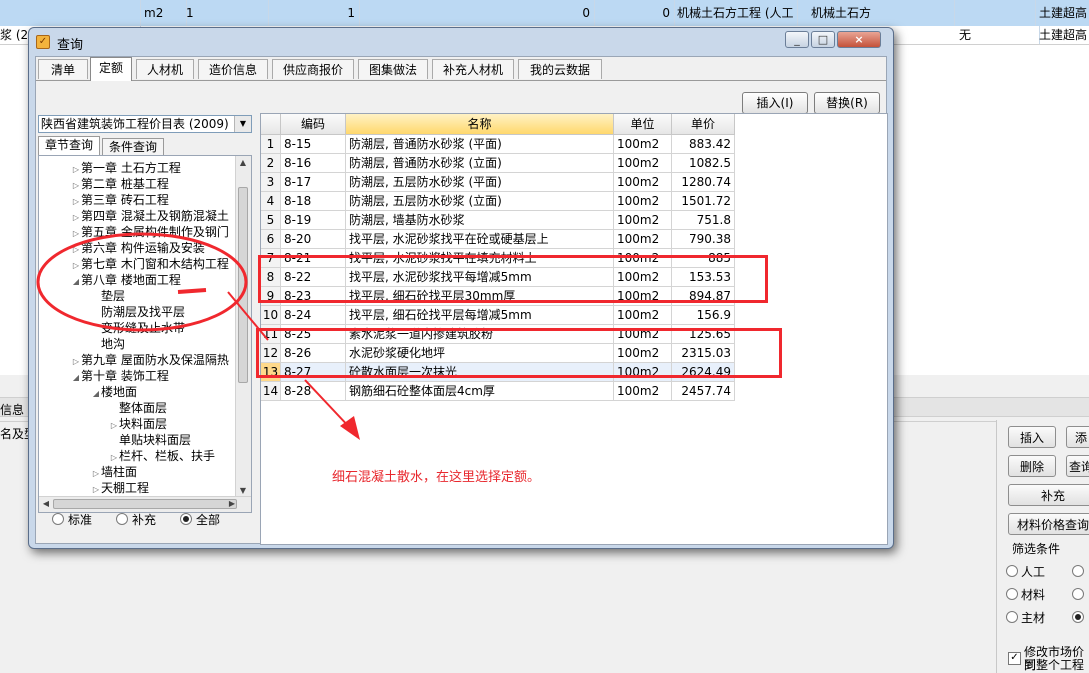 This screenshot has width=1089, height=673. What do you see at coordinates (513, 279) in the screenshot?
I see `annotation-box-upper` at bounding box center [513, 279].